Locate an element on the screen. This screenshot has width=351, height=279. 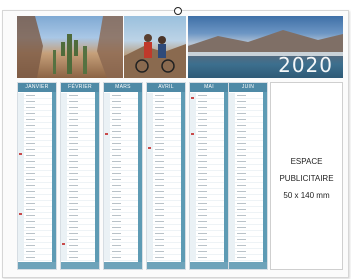
month-column-4: AVRIL is located at coordinates (166, 176).